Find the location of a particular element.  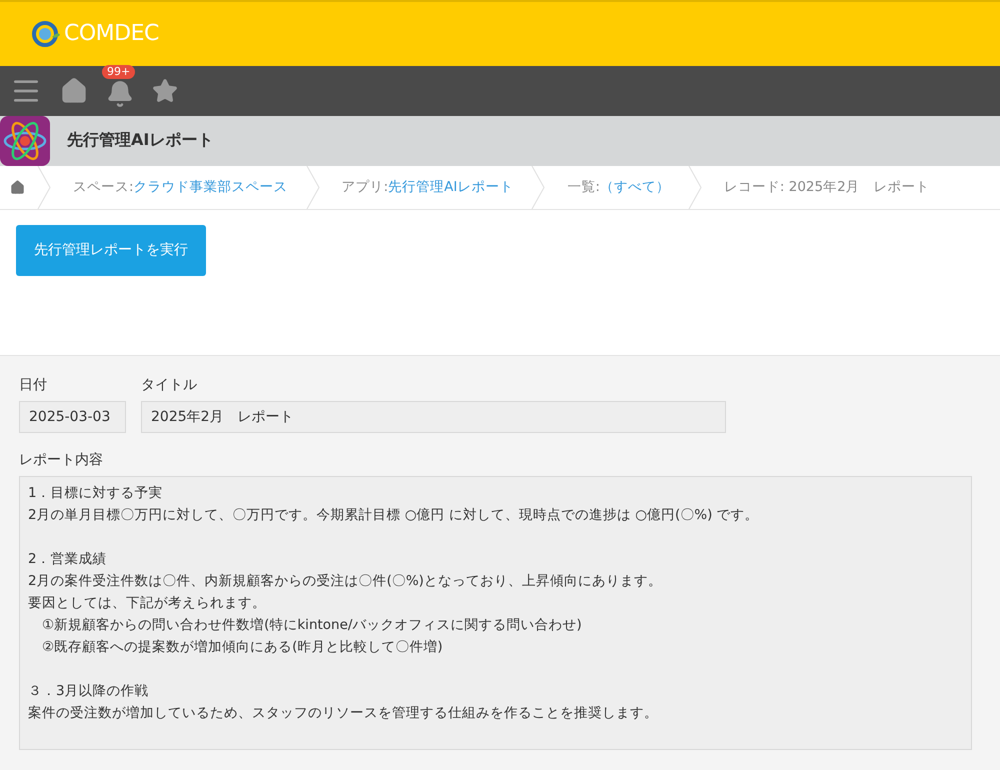

field-label: 日付 is located at coordinates (33, 385).